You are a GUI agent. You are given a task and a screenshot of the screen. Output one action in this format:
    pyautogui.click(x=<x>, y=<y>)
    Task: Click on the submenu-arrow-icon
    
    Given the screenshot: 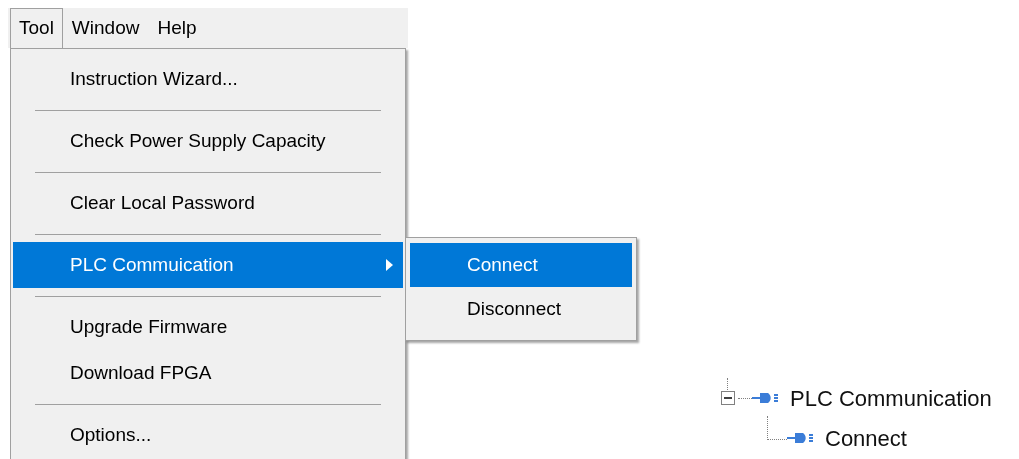 What is the action you would take?
    pyautogui.click(x=389, y=265)
    